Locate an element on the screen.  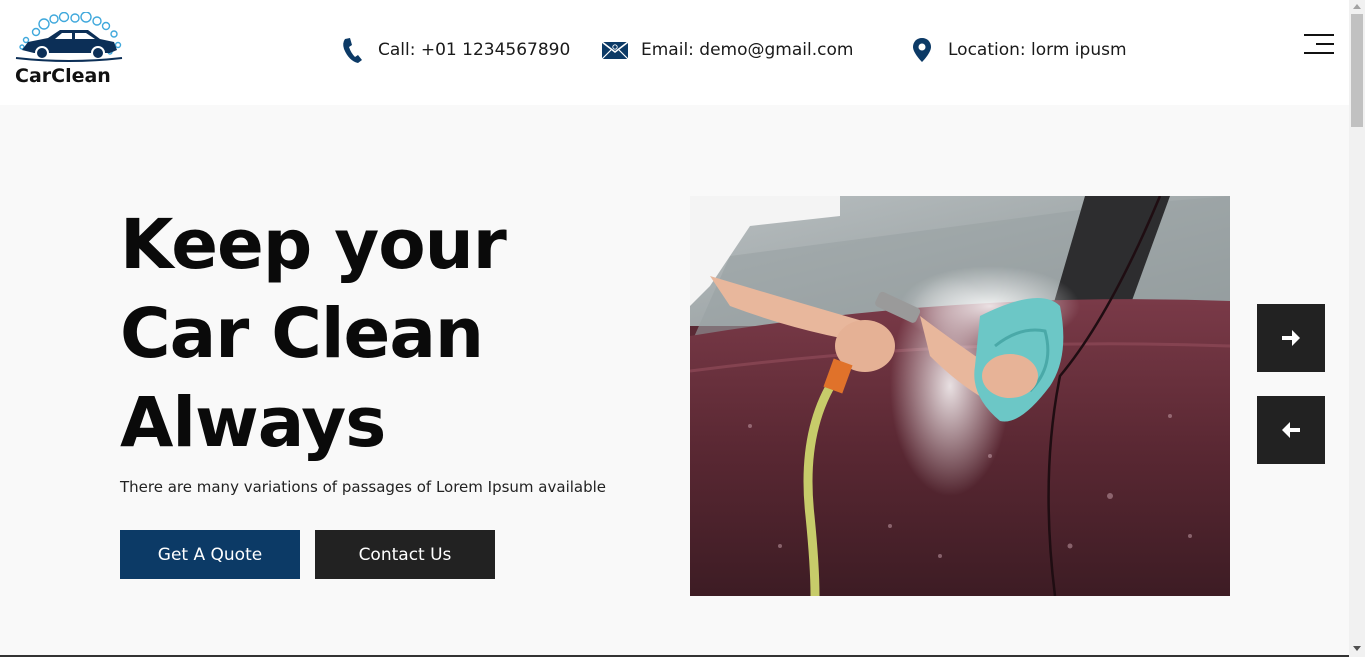
scroll-down-icon is located at coordinates (1357, 648).